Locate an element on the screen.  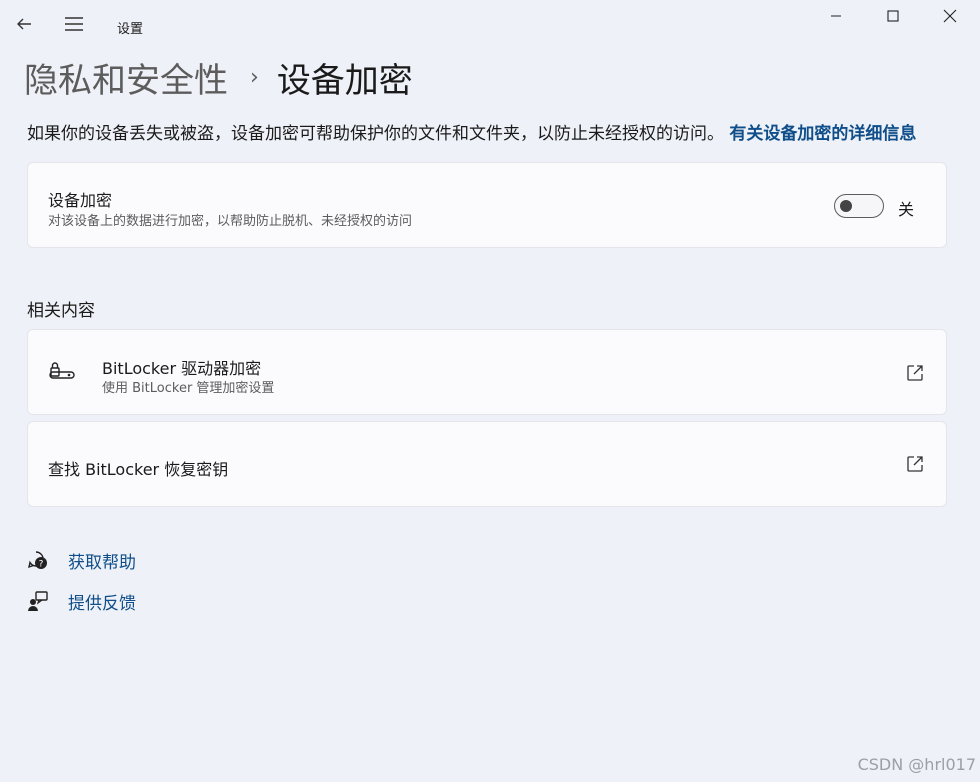
back-button is located at coordinates (24, 24).